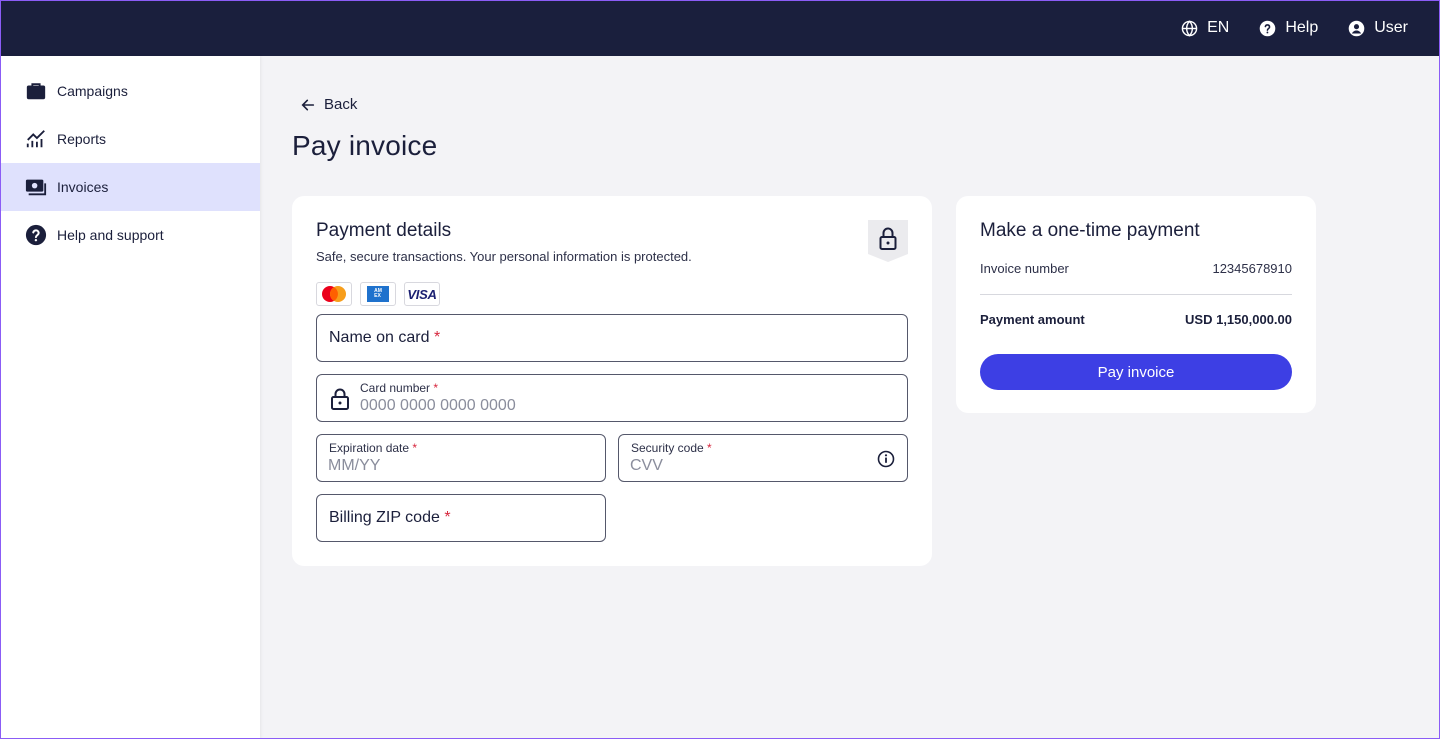 This screenshot has height=739, width=1440. Describe the element at coordinates (82, 139) in the screenshot. I see `sidebar-item-label: Reports` at that location.